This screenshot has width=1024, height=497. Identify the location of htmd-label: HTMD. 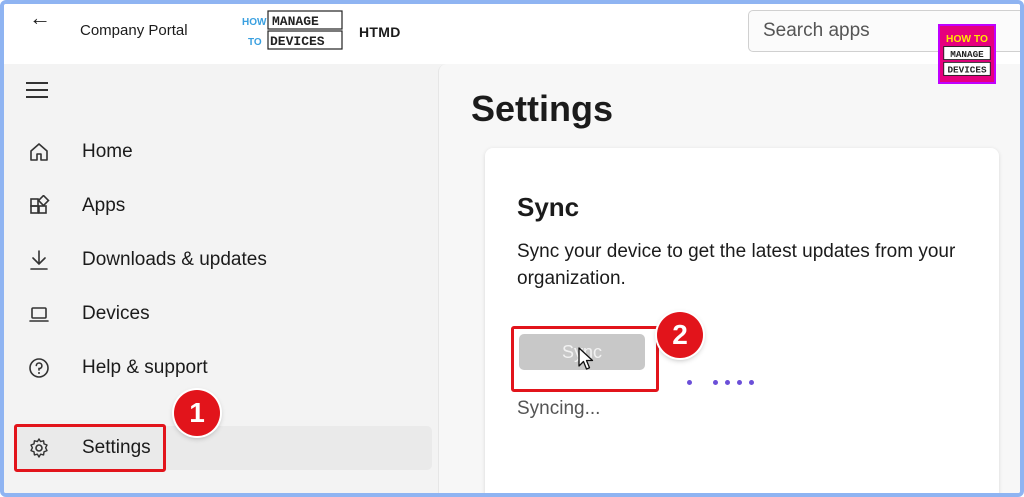
(380, 32).